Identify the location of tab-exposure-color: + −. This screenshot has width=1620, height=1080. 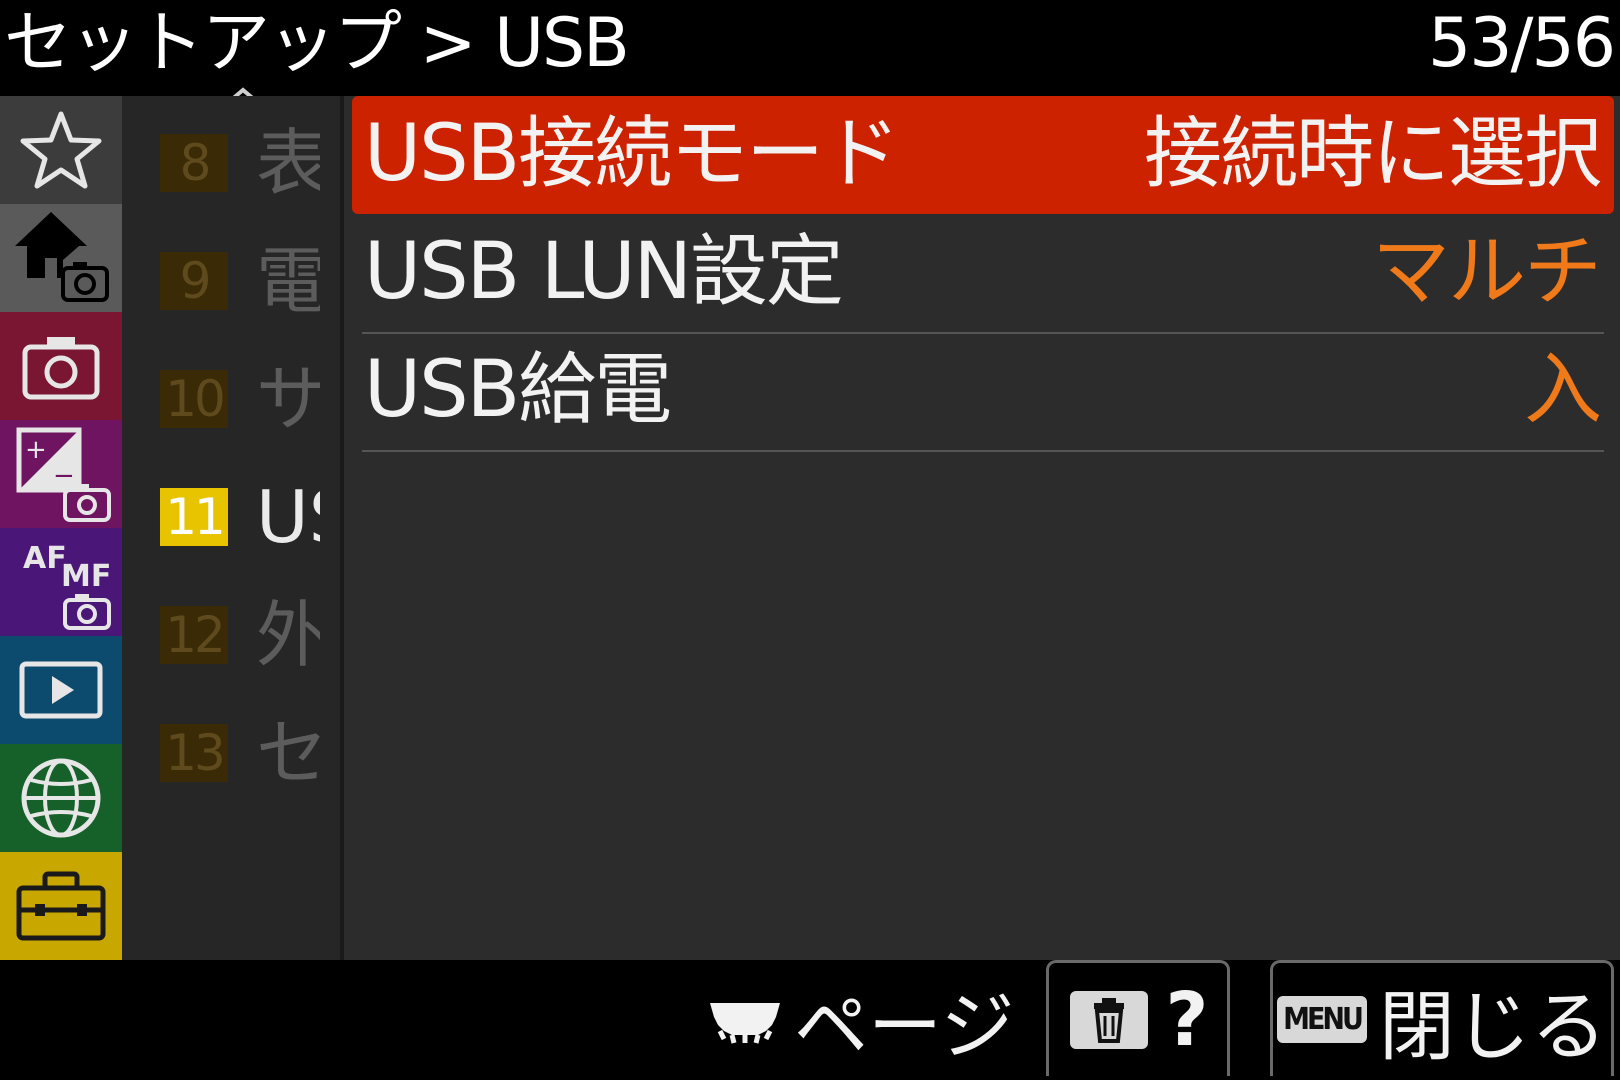
(61, 474).